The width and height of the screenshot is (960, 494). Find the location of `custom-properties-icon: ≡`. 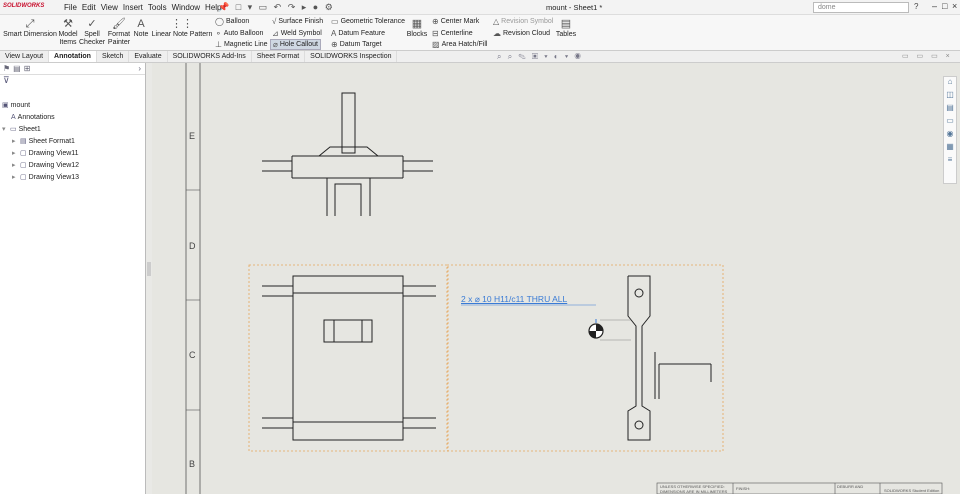

custom-properties-icon: ≡ is located at coordinates (950, 161).